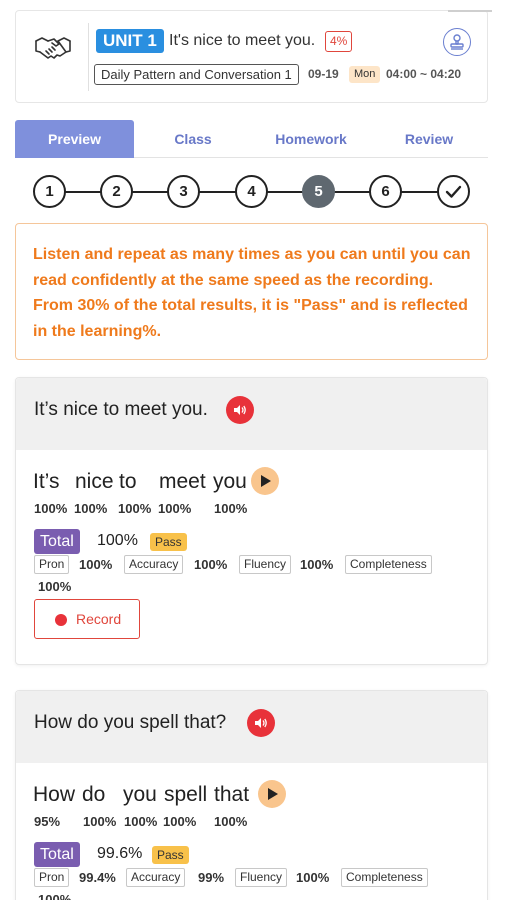  I want to click on step-4: 4, so click(251, 191).